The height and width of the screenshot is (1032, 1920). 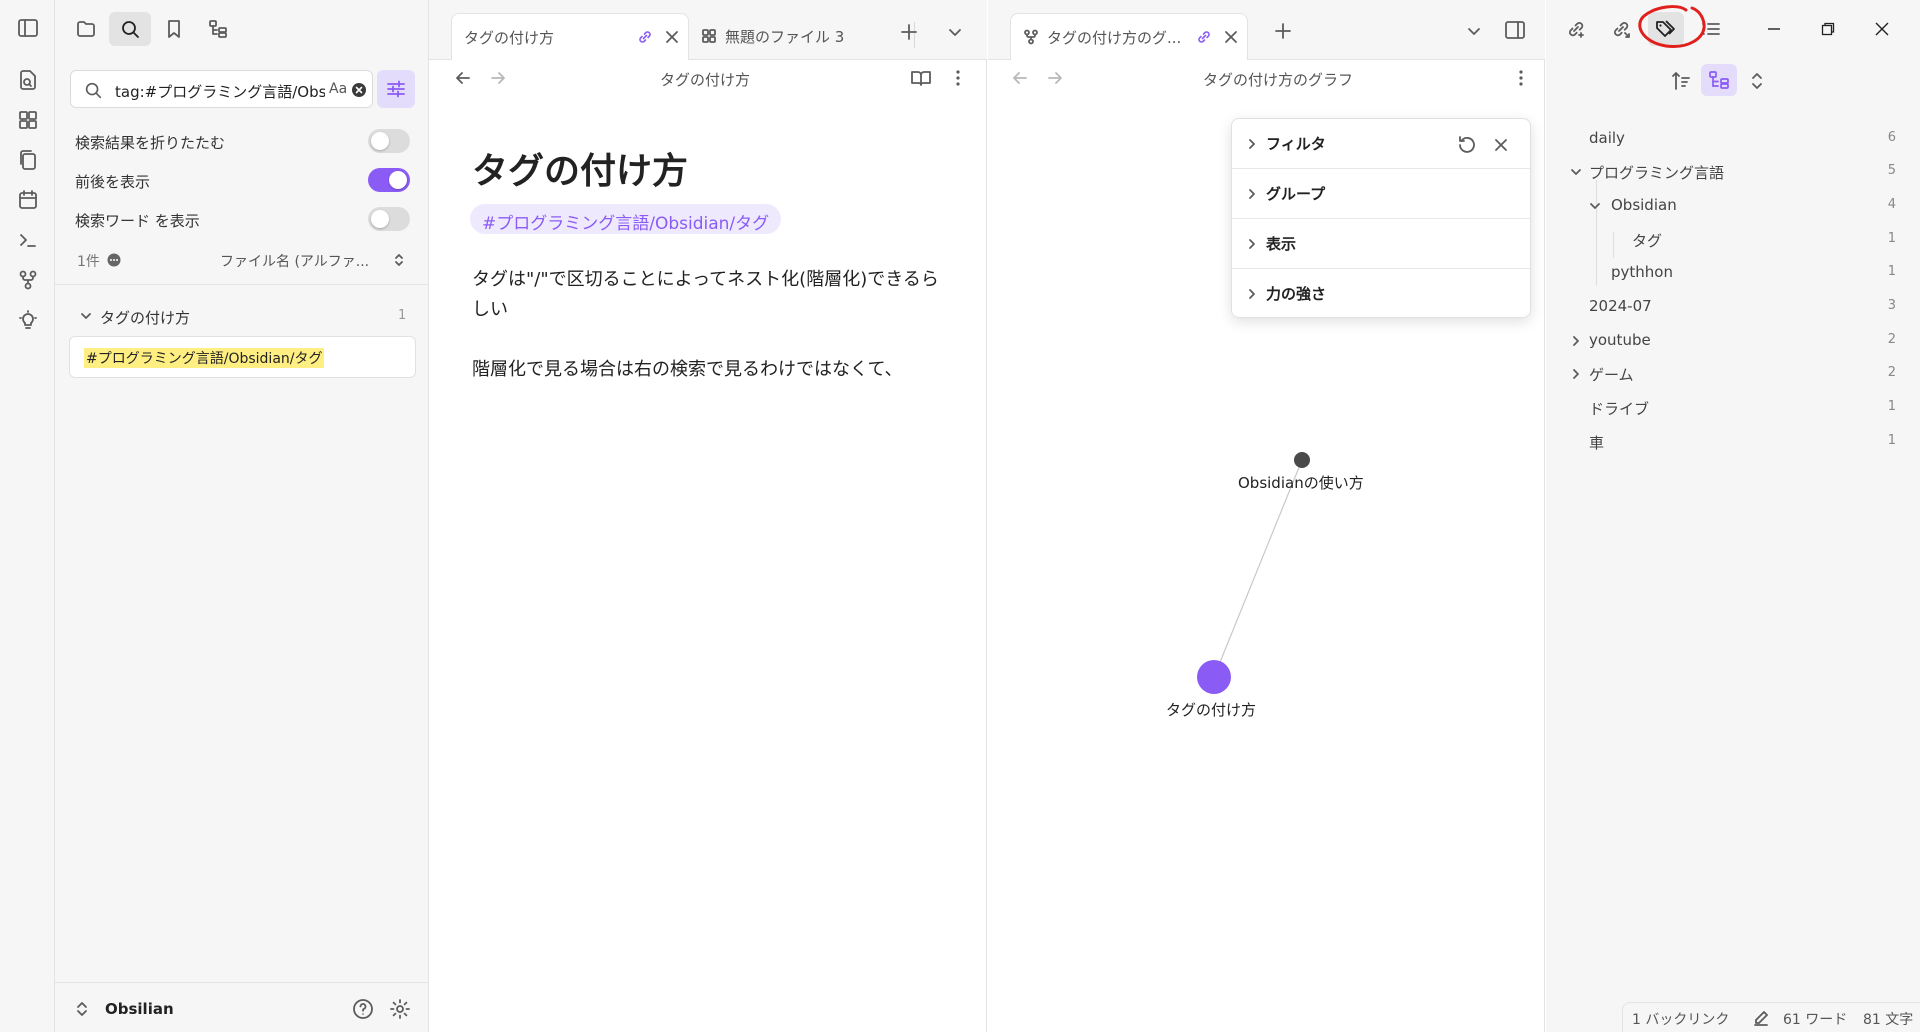 I want to click on clear-search-icon, so click(x=359, y=90).